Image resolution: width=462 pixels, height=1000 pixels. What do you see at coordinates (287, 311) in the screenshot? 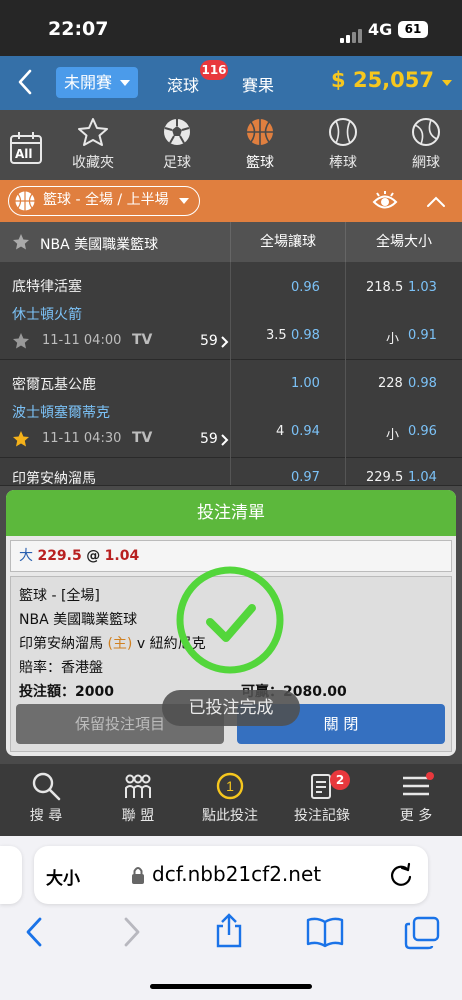
I see `handicap-cell: 0.96 3.5 0.98` at bounding box center [287, 311].